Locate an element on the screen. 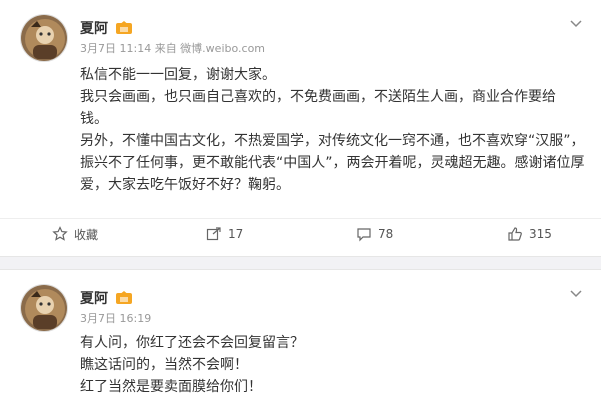 This screenshot has width=601, height=410. text-line: 私信不能一一回复，谢谢大家。 is located at coordinates (178, 75).